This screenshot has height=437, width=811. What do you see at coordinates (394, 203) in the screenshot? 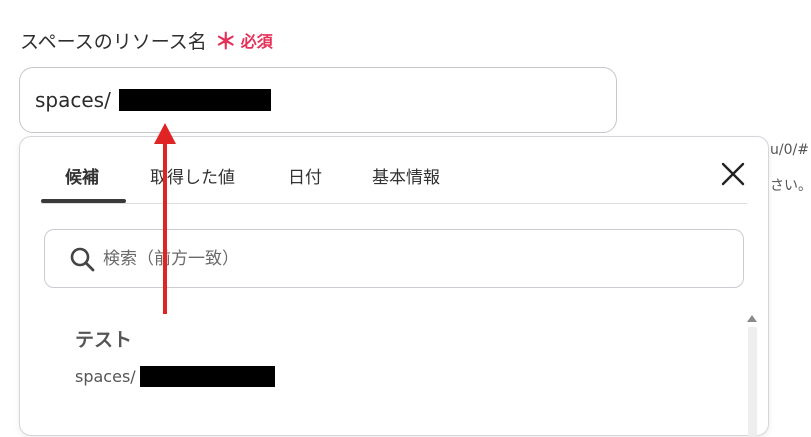
I see `tab-divider` at bounding box center [394, 203].